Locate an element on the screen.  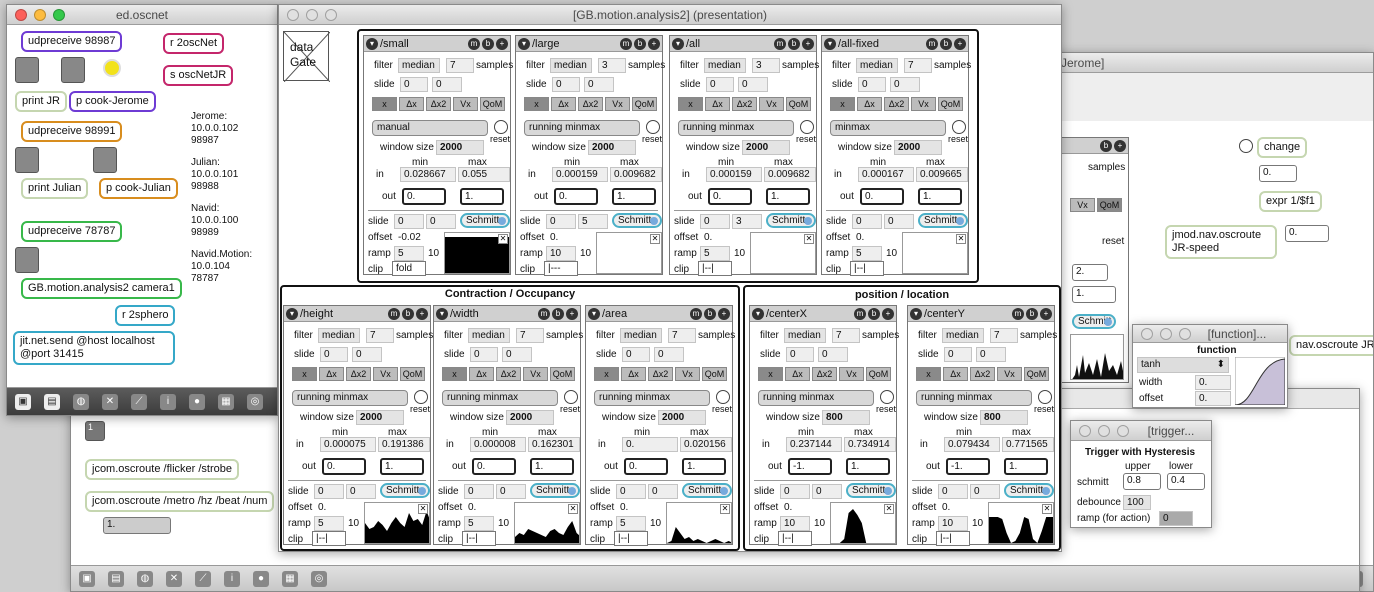
jit-net-send: jit.net.send @host localhost @port 31415 is located at coordinates (94, 348).